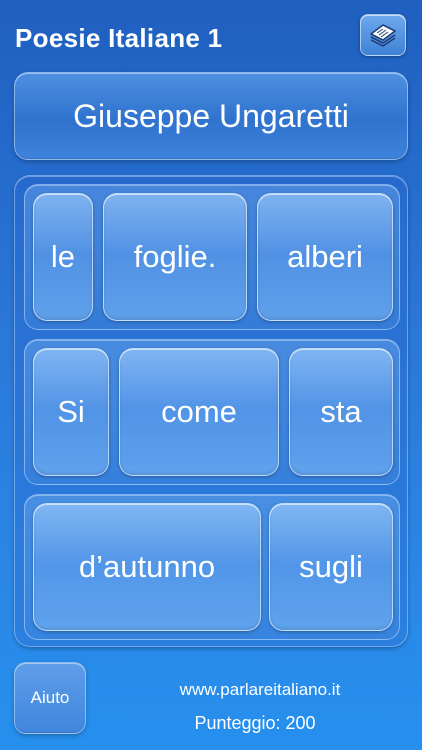 This screenshot has height=750, width=422. I want to click on word-tile: come, so click(199, 412).